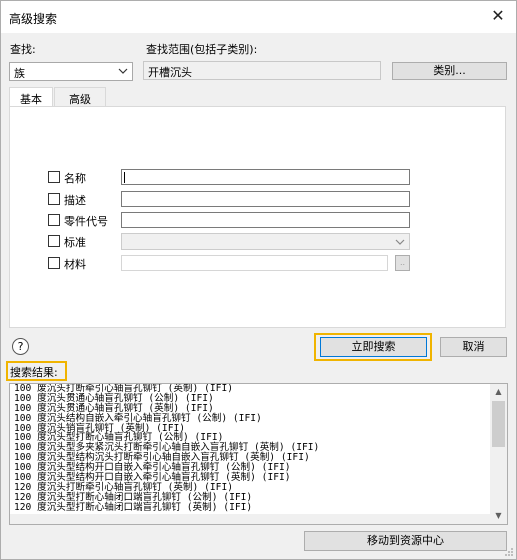  What do you see at coordinates (75, 178) in the screenshot?
I see `name-label: 名称` at bounding box center [75, 178].